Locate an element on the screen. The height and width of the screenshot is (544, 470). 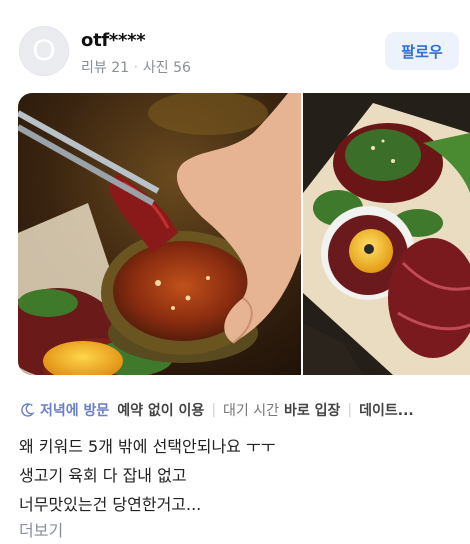
review-header: O otf**** 리뷰 21 · 사진 56 팔로우 is located at coordinates (239, 52).